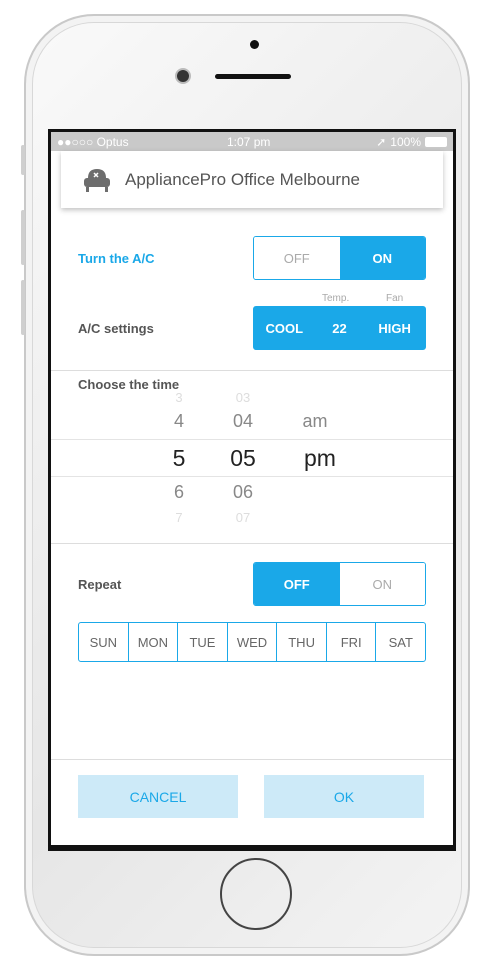 The height and width of the screenshot is (964, 479). What do you see at coordinates (249, 141) in the screenshot?
I see `clock-label: 1:07 pm` at bounding box center [249, 141].